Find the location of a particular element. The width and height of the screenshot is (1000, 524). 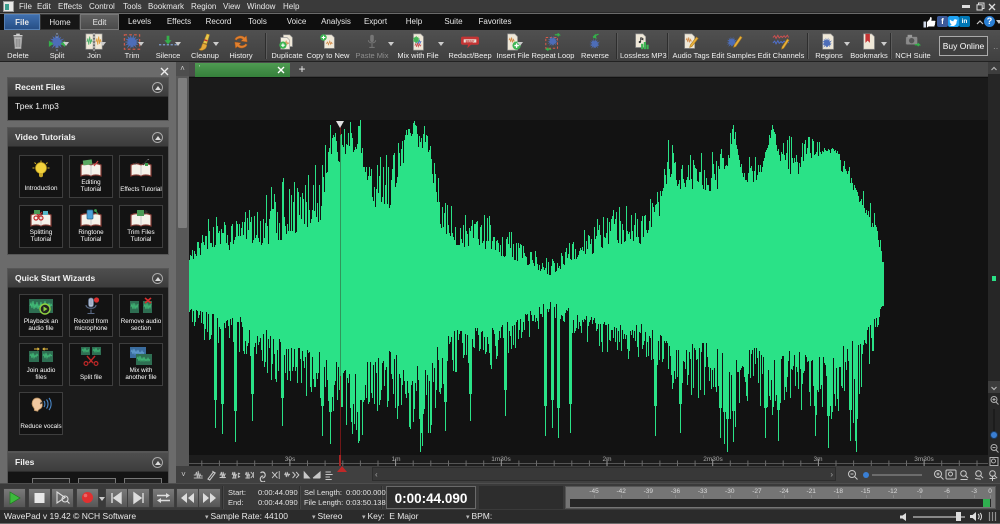

svg-text: BEEP is located at coordinates (471, 41).